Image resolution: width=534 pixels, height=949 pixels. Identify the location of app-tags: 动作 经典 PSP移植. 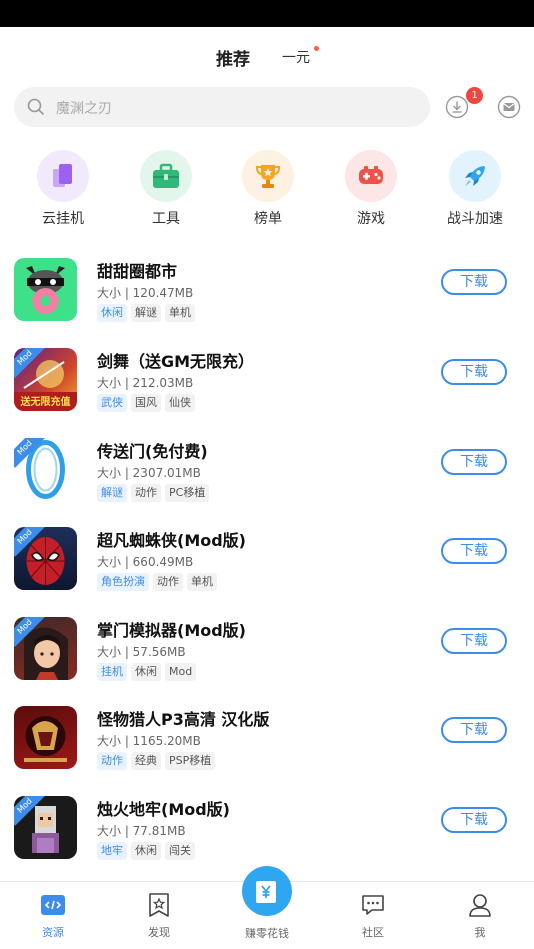
(156, 761).